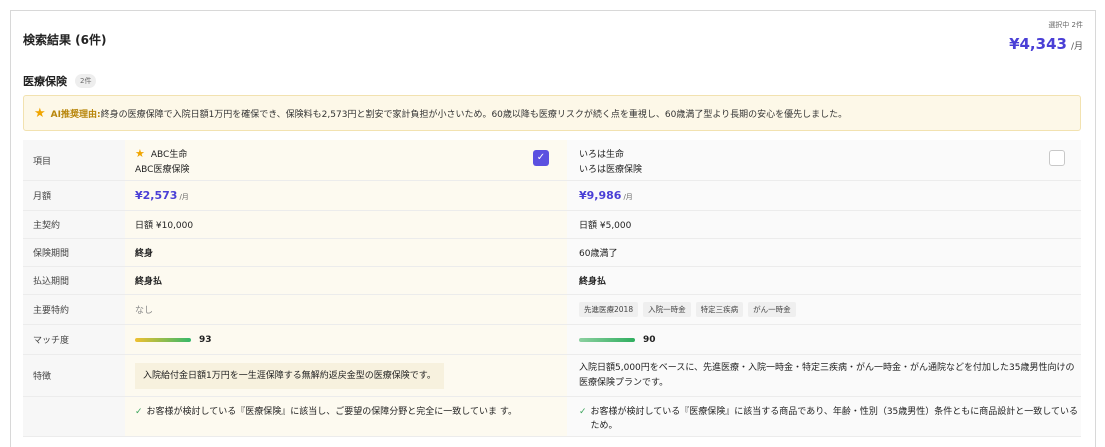 This screenshot has height=447, width=1105. Describe the element at coordinates (346, 252) in the screenshot. I see `plan-a-period: 終身` at that location.